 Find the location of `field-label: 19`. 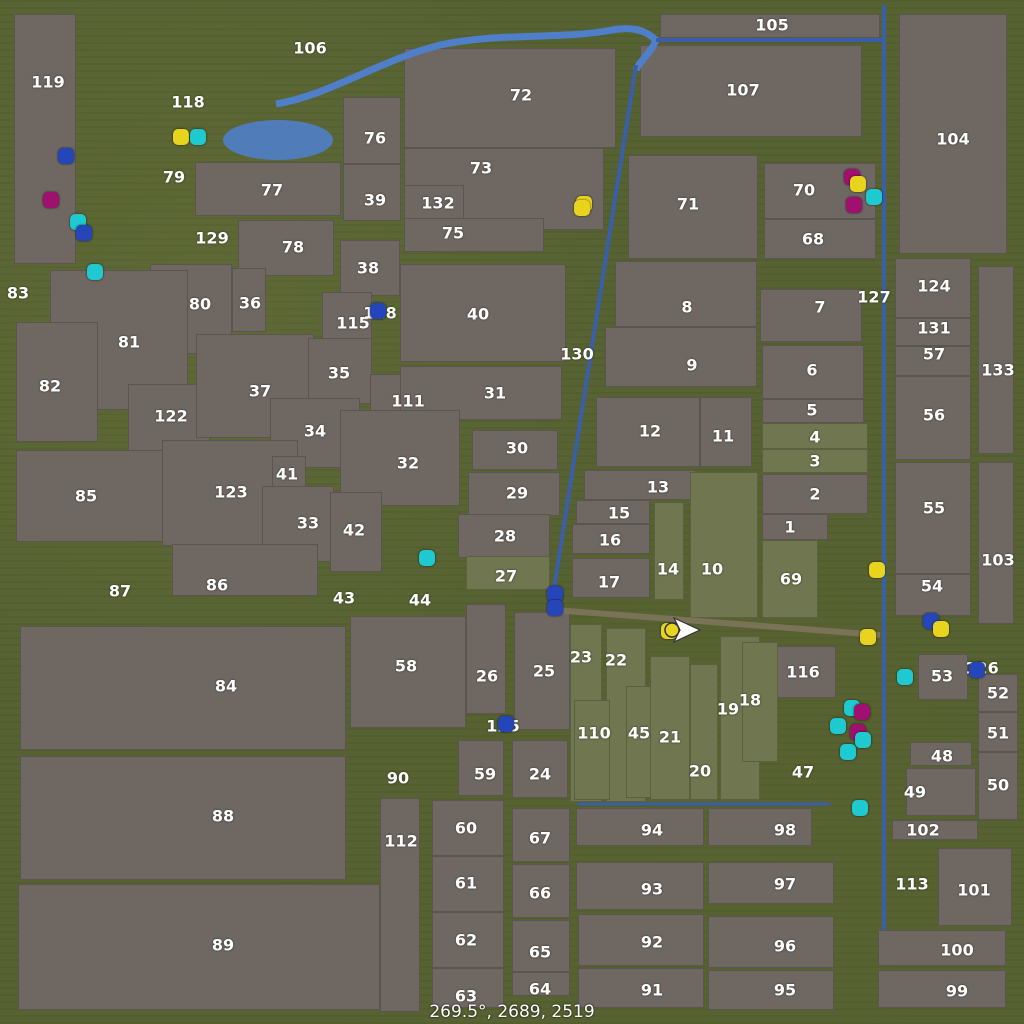

field-label: 19 is located at coordinates (728, 709).